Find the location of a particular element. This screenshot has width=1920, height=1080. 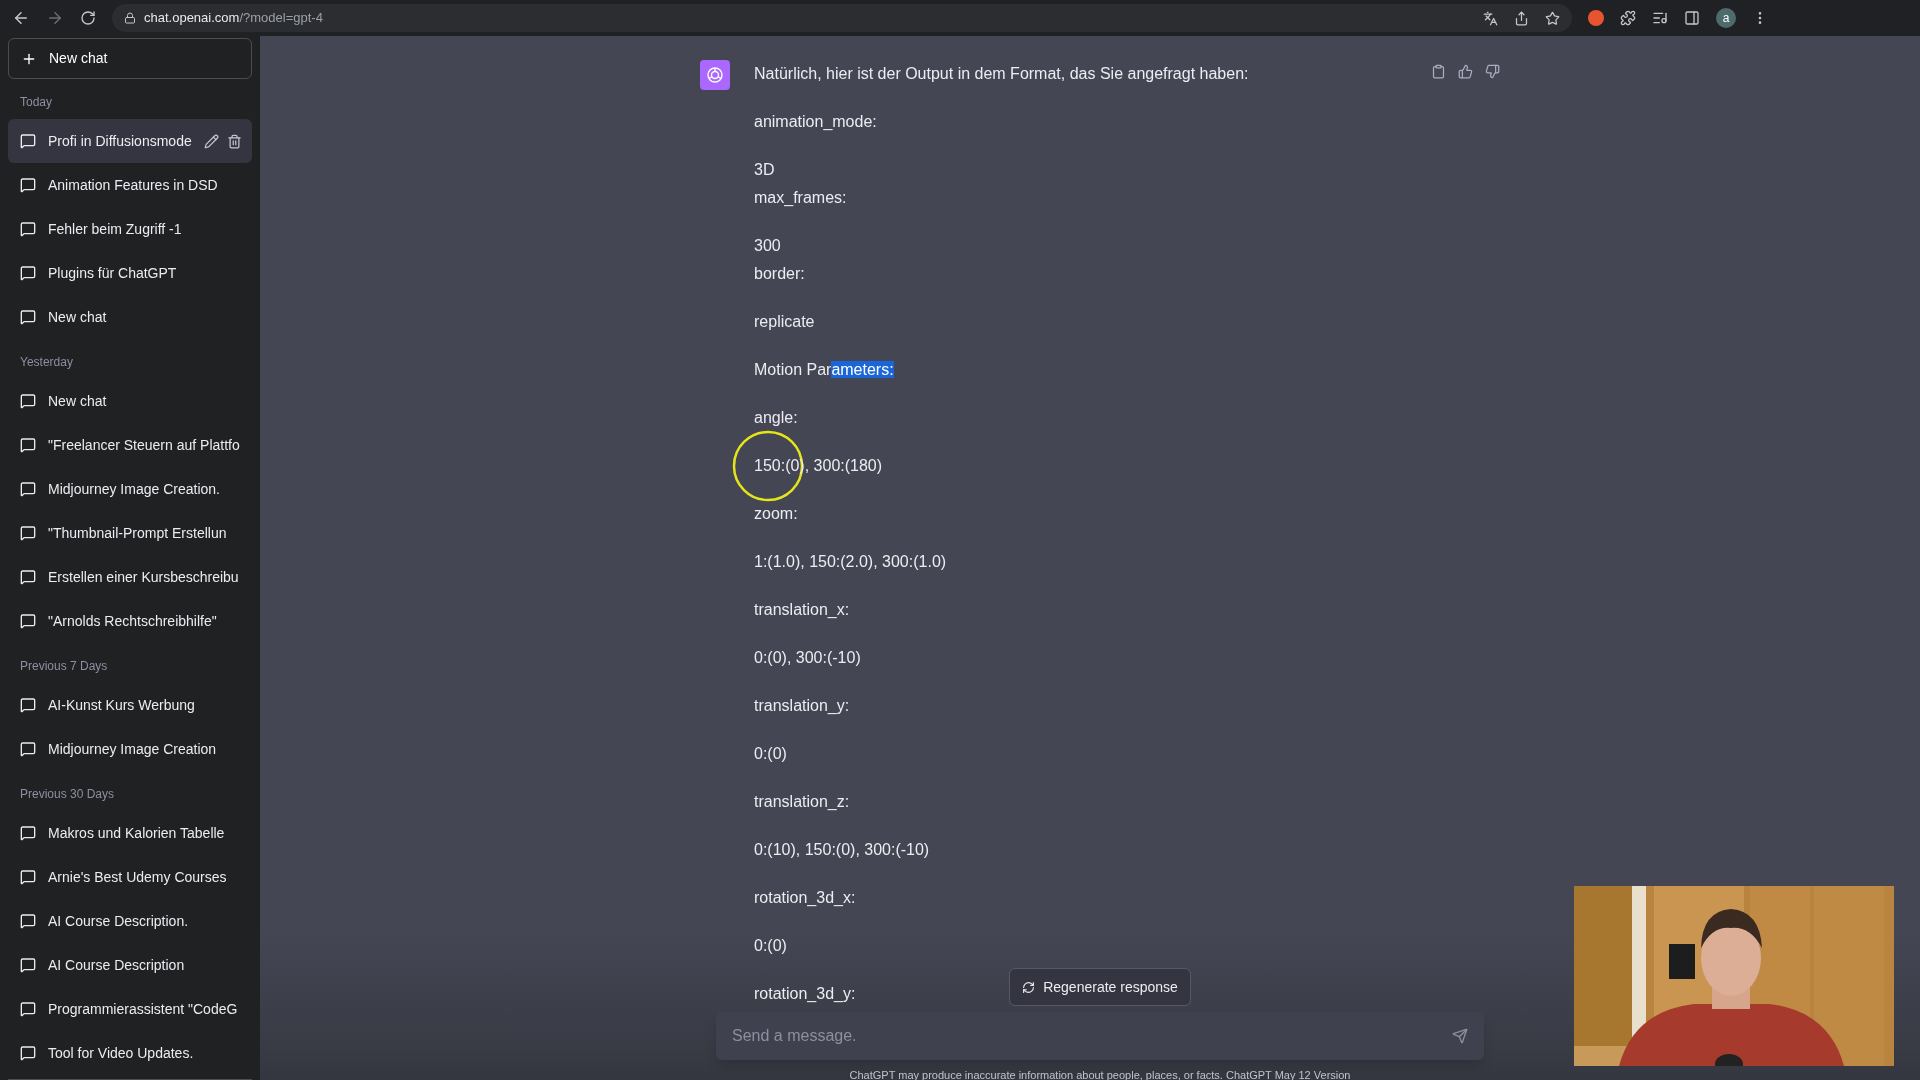

chat-title: Midjourney Image Creation is located at coordinates (132, 749).